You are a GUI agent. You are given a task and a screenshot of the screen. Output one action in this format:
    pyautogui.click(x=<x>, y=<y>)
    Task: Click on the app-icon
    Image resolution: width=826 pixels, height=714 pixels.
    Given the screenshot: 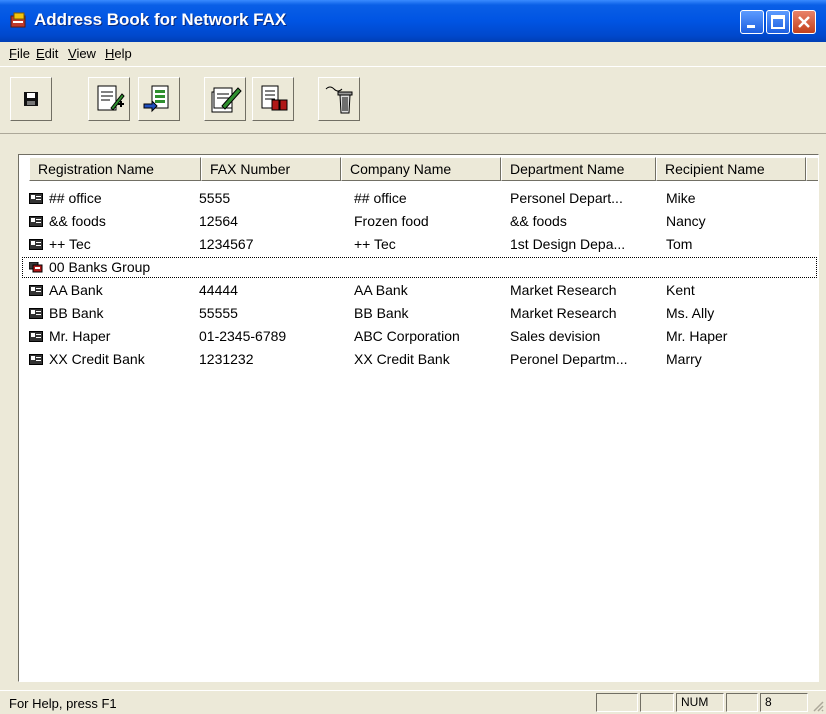 What is the action you would take?
    pyautogui.click(x=19, y=20)
    